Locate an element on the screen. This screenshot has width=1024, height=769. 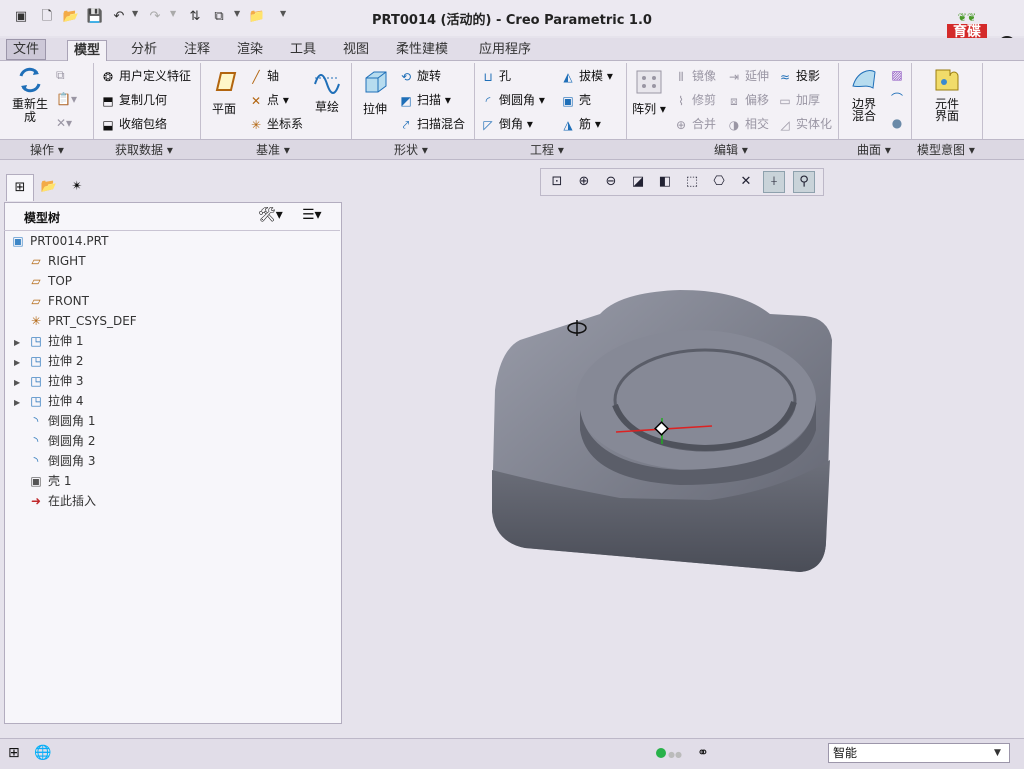
tab-file: 文件 is located at coordinates (26, 49).